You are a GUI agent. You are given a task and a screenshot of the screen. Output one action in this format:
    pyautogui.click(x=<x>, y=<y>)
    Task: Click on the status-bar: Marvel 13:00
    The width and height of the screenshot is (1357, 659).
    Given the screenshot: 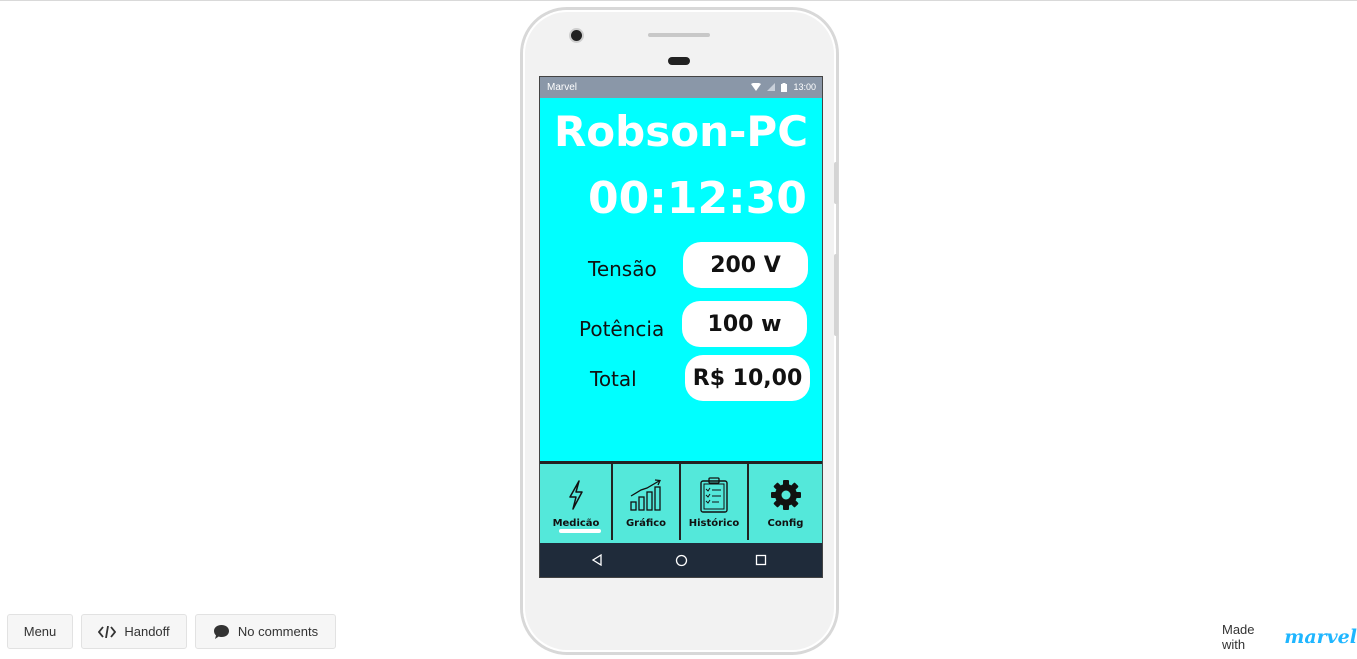 What is the action you would take?
    pyautogui.click(x=681, y=87)
    